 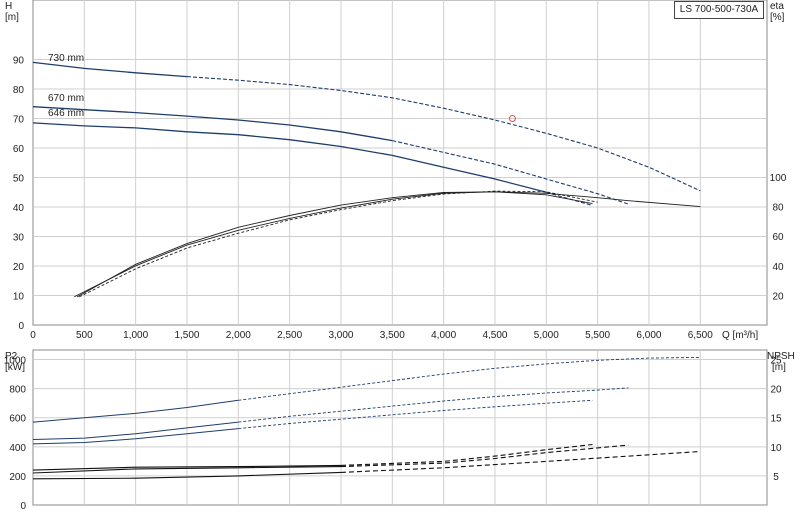 What do you see at coordinates (778, 208) in the screenshot?
I see `eta-tick-label: 80` at bounding box center [778, 208].